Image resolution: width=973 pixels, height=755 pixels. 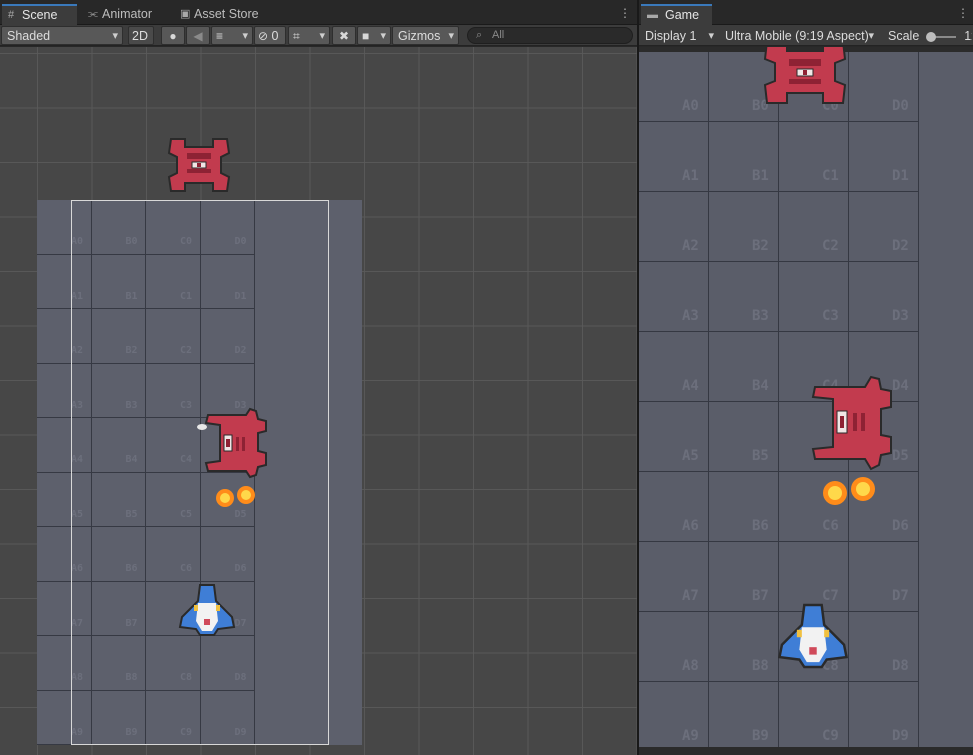 I want to click on scale-value: 1x, so click(x=968, y=36).